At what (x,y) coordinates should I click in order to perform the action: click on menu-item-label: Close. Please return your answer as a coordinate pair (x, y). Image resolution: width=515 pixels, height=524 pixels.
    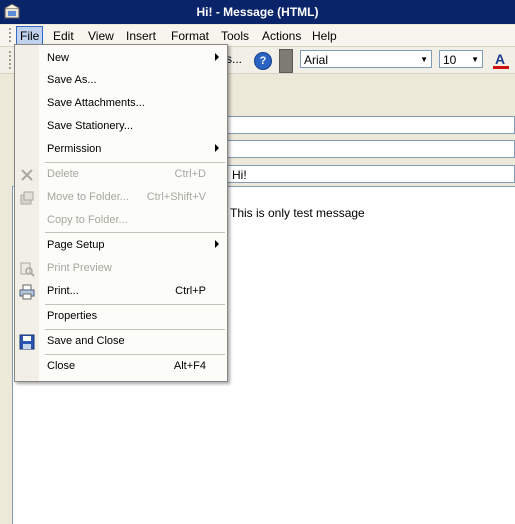
    Looking at the image, I should click on (61, 366).